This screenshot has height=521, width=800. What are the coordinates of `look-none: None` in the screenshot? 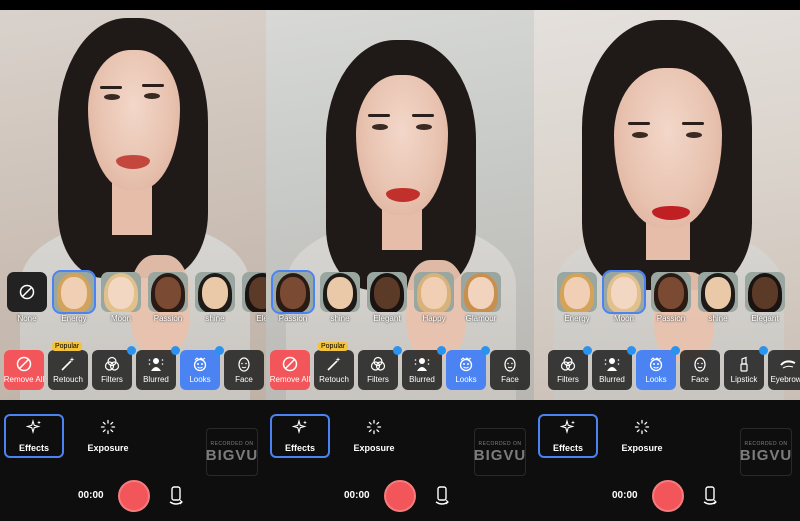 It's located at (27, 297).